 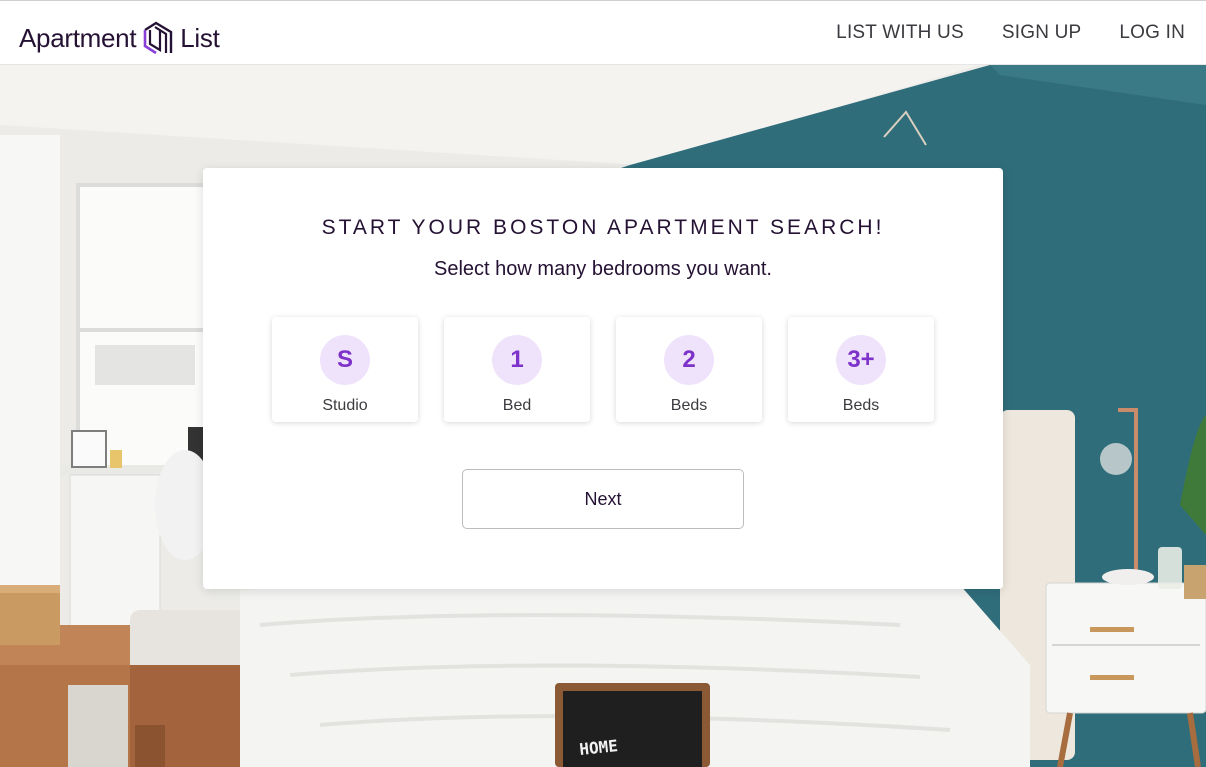 What do you see at coordinates (517, 360) in the screenshot?
I see `option-1-bed-badge: 1` at bounding box center [517, 360].